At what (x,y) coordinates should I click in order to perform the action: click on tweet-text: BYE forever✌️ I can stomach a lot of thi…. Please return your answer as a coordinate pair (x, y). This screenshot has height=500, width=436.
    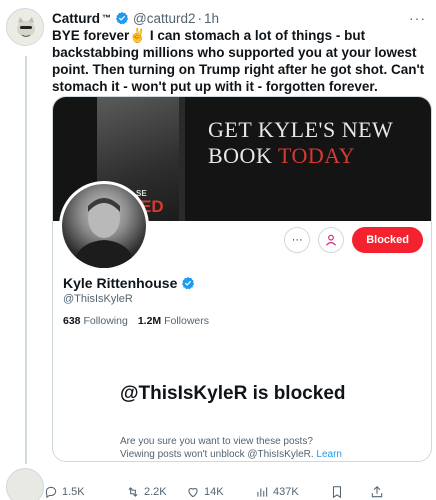
    Looking at the image, I should click on (238, 61).